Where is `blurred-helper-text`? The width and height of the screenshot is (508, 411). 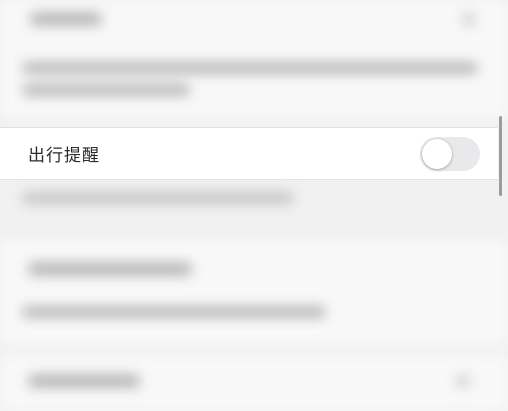
blurred-helper-text is located at coordinates (158, 198).